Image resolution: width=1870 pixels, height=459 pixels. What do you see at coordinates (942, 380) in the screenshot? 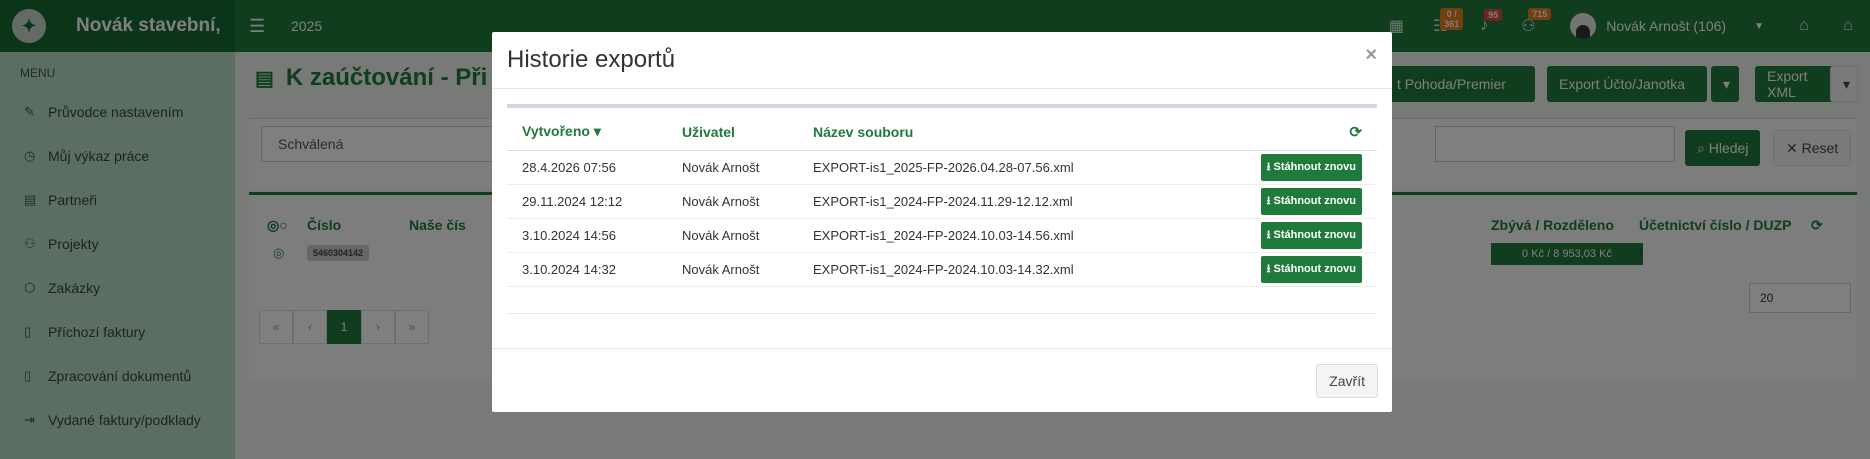
I see `modal-footer: Zavřít` at bounding box center [942, 380].